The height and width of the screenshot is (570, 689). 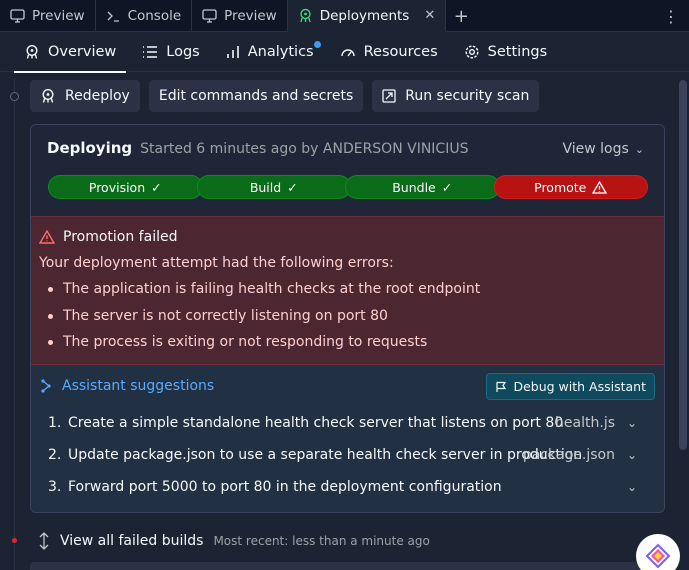 What do you see at coordinates (55, 423) in the screenshot?
I see `suggestion-number: 1.` at bounding box center [55, 423].